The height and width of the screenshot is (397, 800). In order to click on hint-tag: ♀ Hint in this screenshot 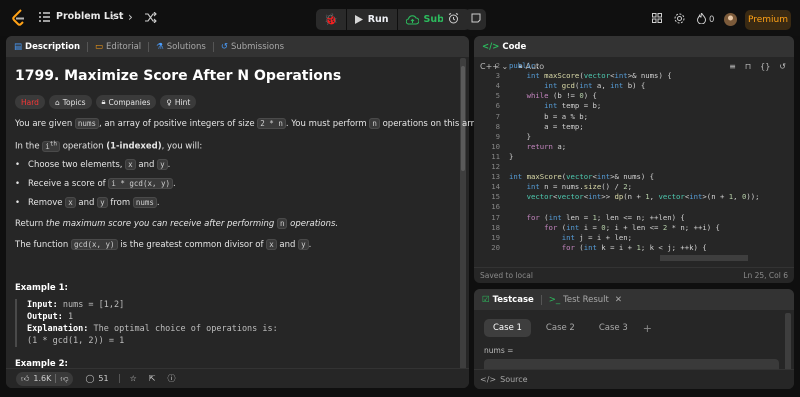, I will do `click(178, 102)`.